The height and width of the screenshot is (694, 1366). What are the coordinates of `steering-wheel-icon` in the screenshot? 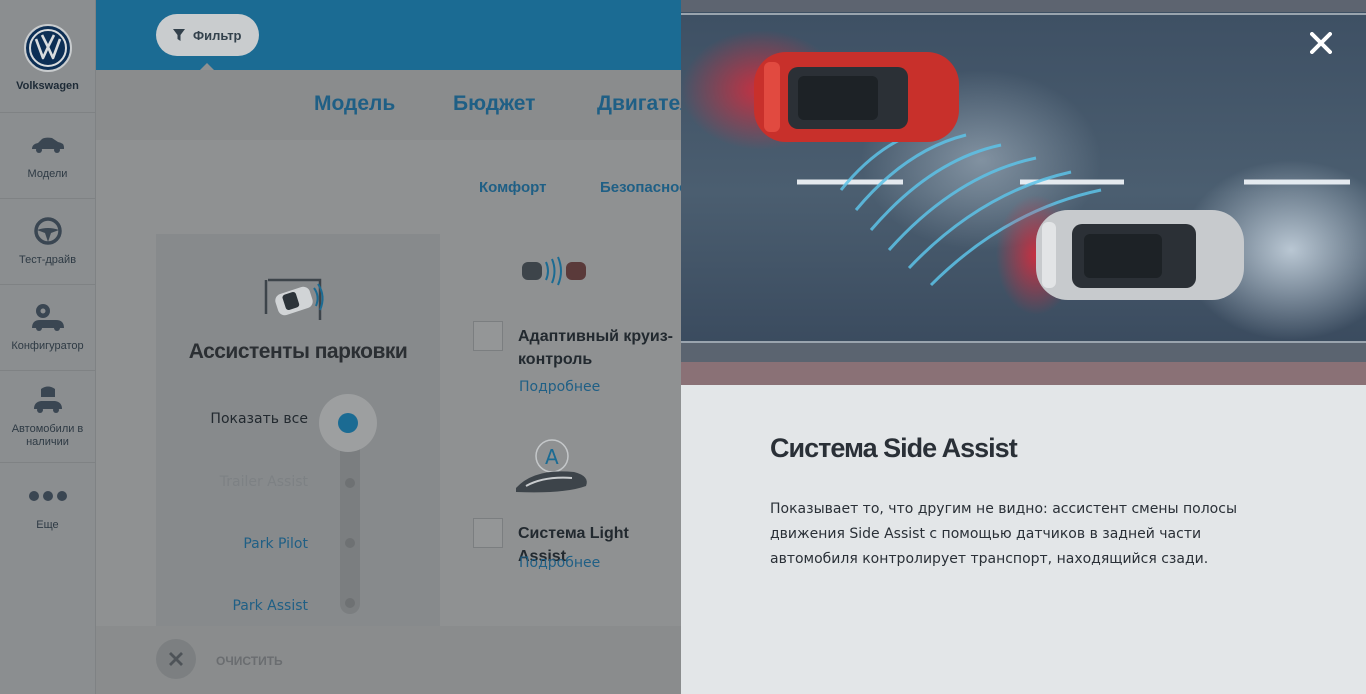 It's located at (48, 231).